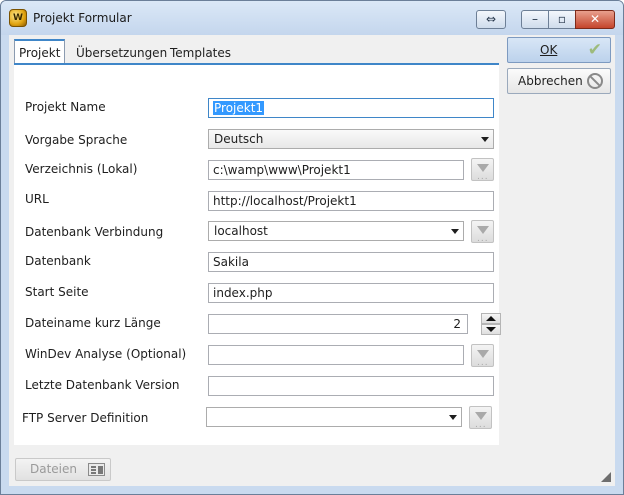  I want to click on ftp-server-select, so click(334, 417).